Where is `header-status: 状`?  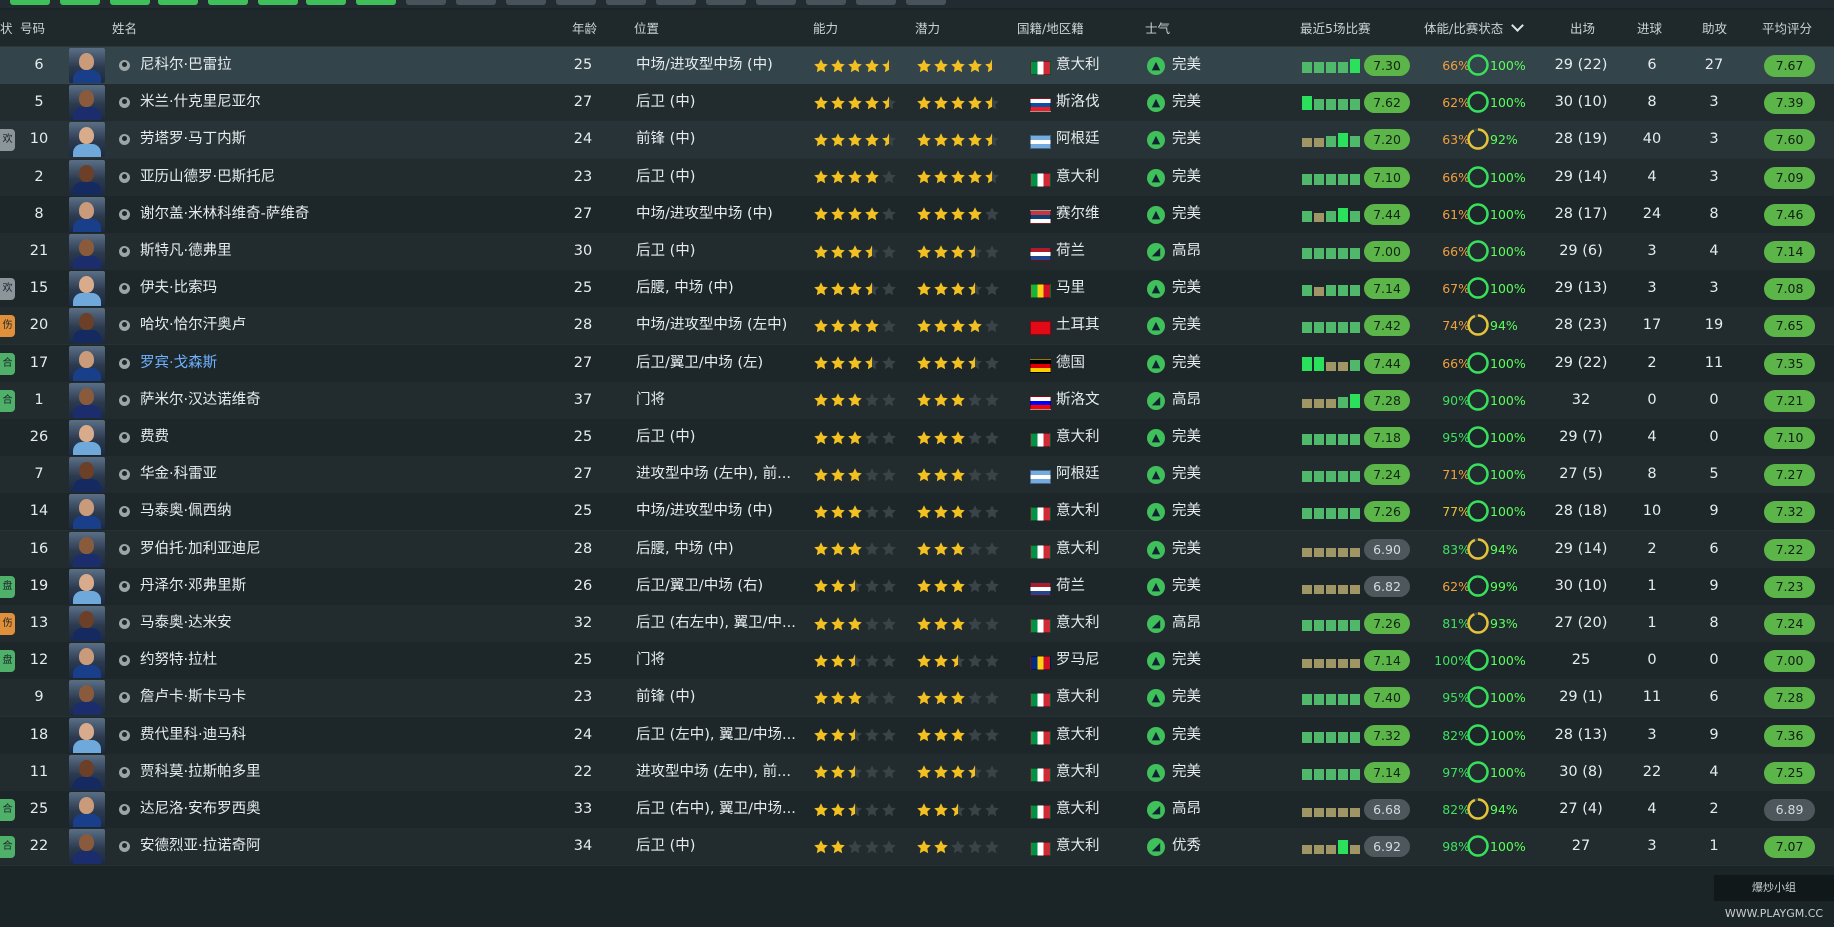 header-status: 状 is located at coordinates (6, 28).